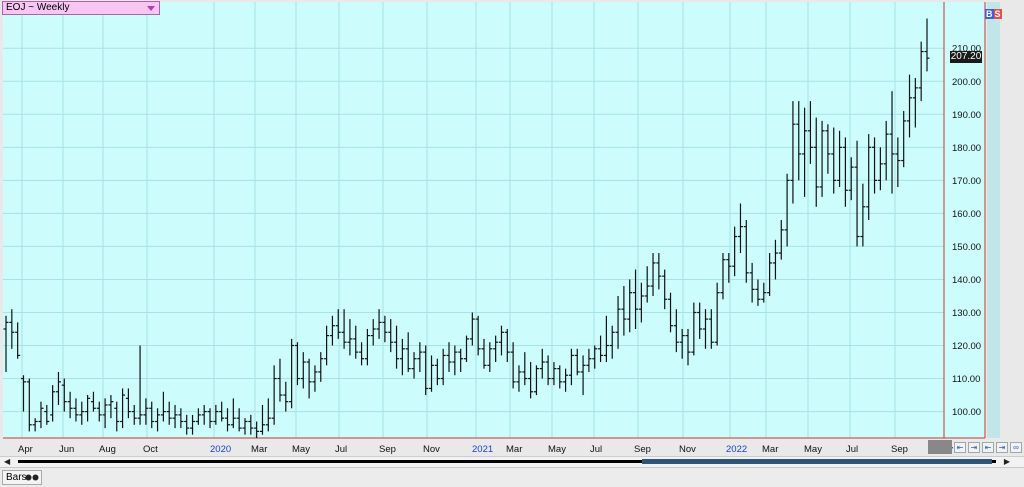  What do you see at coordinates (150, 449) in the screenshot?
I see `x-tick-label: Oct` at bounding box center [150, 449].